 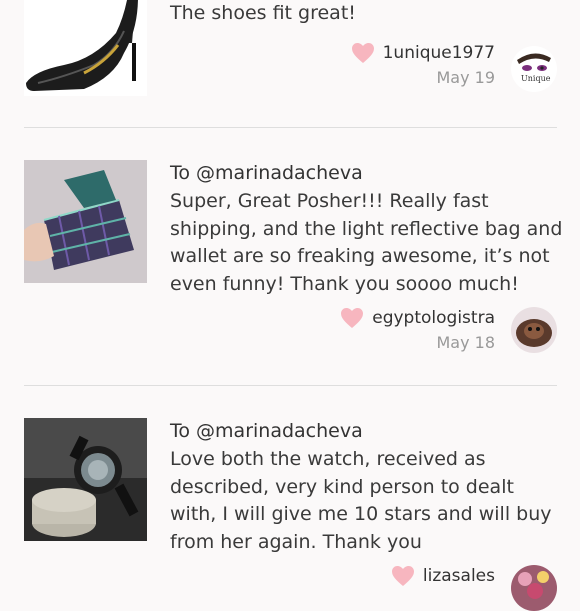 I want to click on username-link: lizasales, so click(x=459, y=576).